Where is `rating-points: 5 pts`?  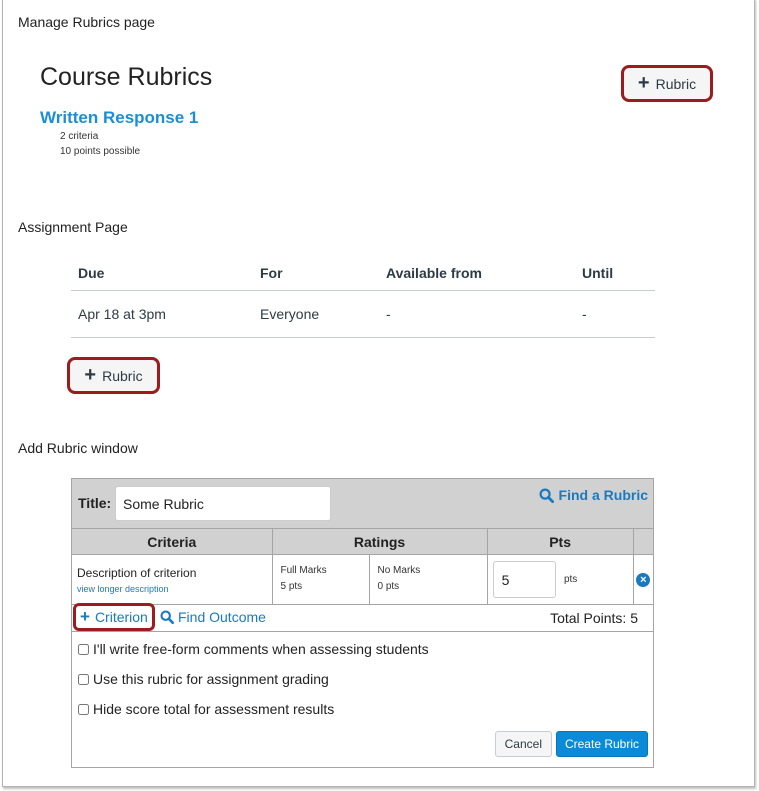
rating-points: 5 pts is located at coordinates (291, 586).